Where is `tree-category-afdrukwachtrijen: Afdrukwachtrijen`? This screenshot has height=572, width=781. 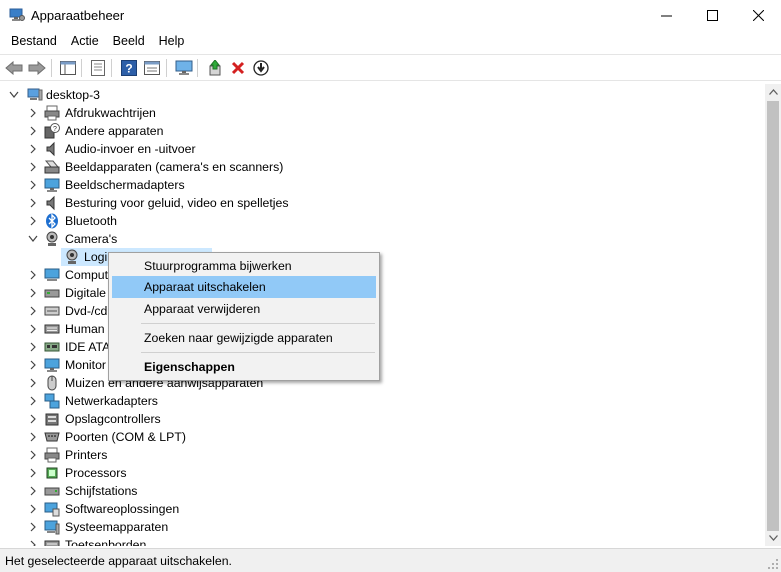
tree-category-afdrukwachtrijen: Afdrukwachtrijen is located at coordinates (382, 113).